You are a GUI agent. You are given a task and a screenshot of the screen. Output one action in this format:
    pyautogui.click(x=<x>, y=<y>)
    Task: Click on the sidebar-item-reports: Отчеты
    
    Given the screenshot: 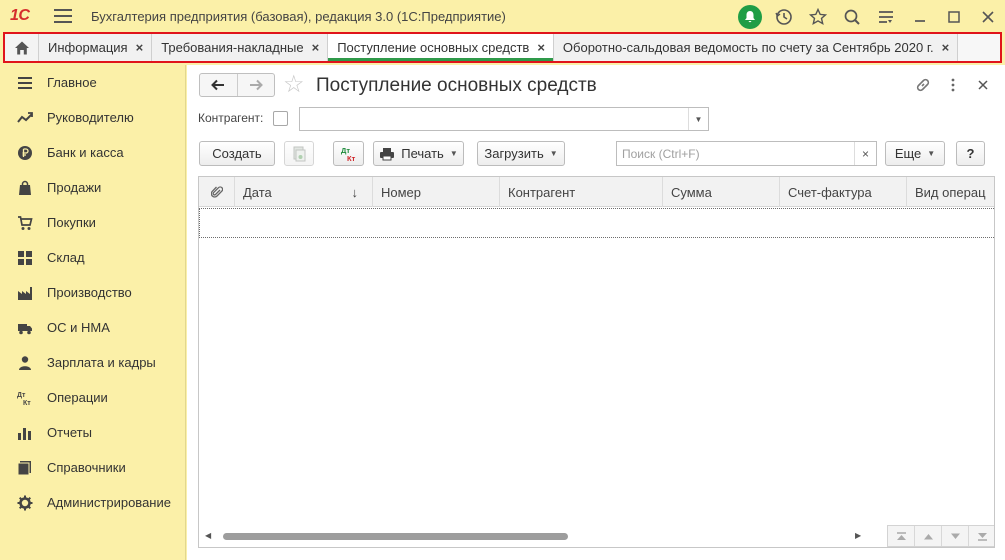 What is the action you would take?
    pyautogui.click(x=93, y=432)
    